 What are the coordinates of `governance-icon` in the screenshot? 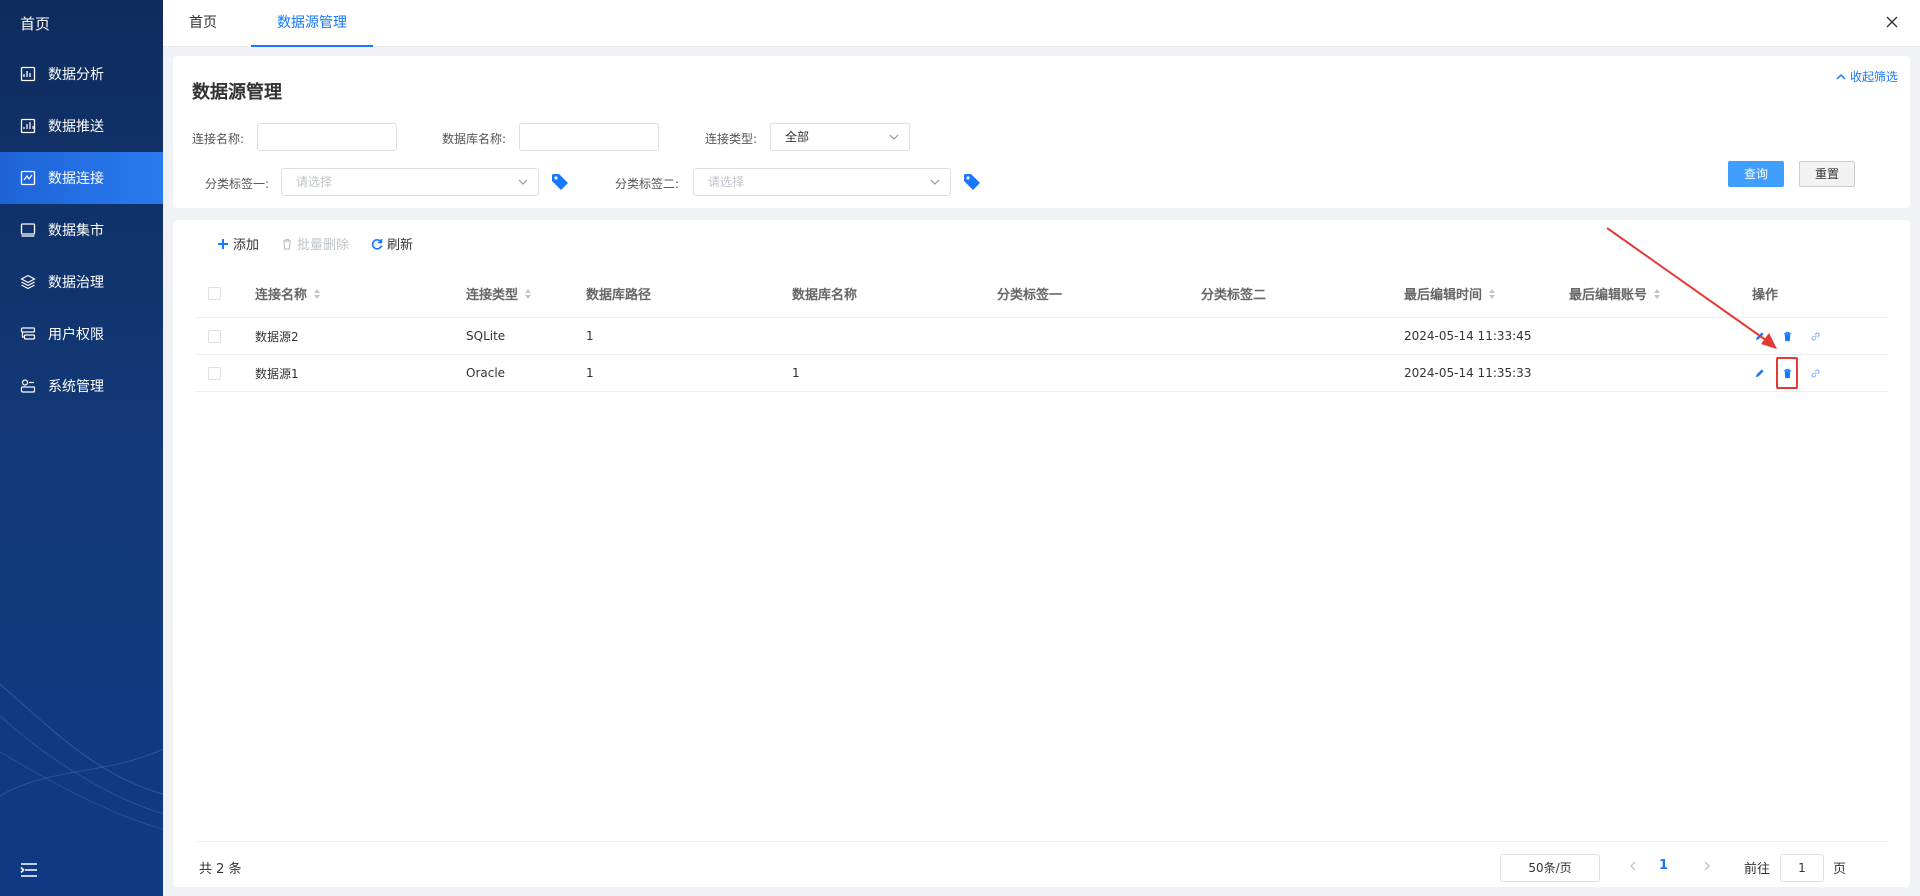 It's located at (28, 282).